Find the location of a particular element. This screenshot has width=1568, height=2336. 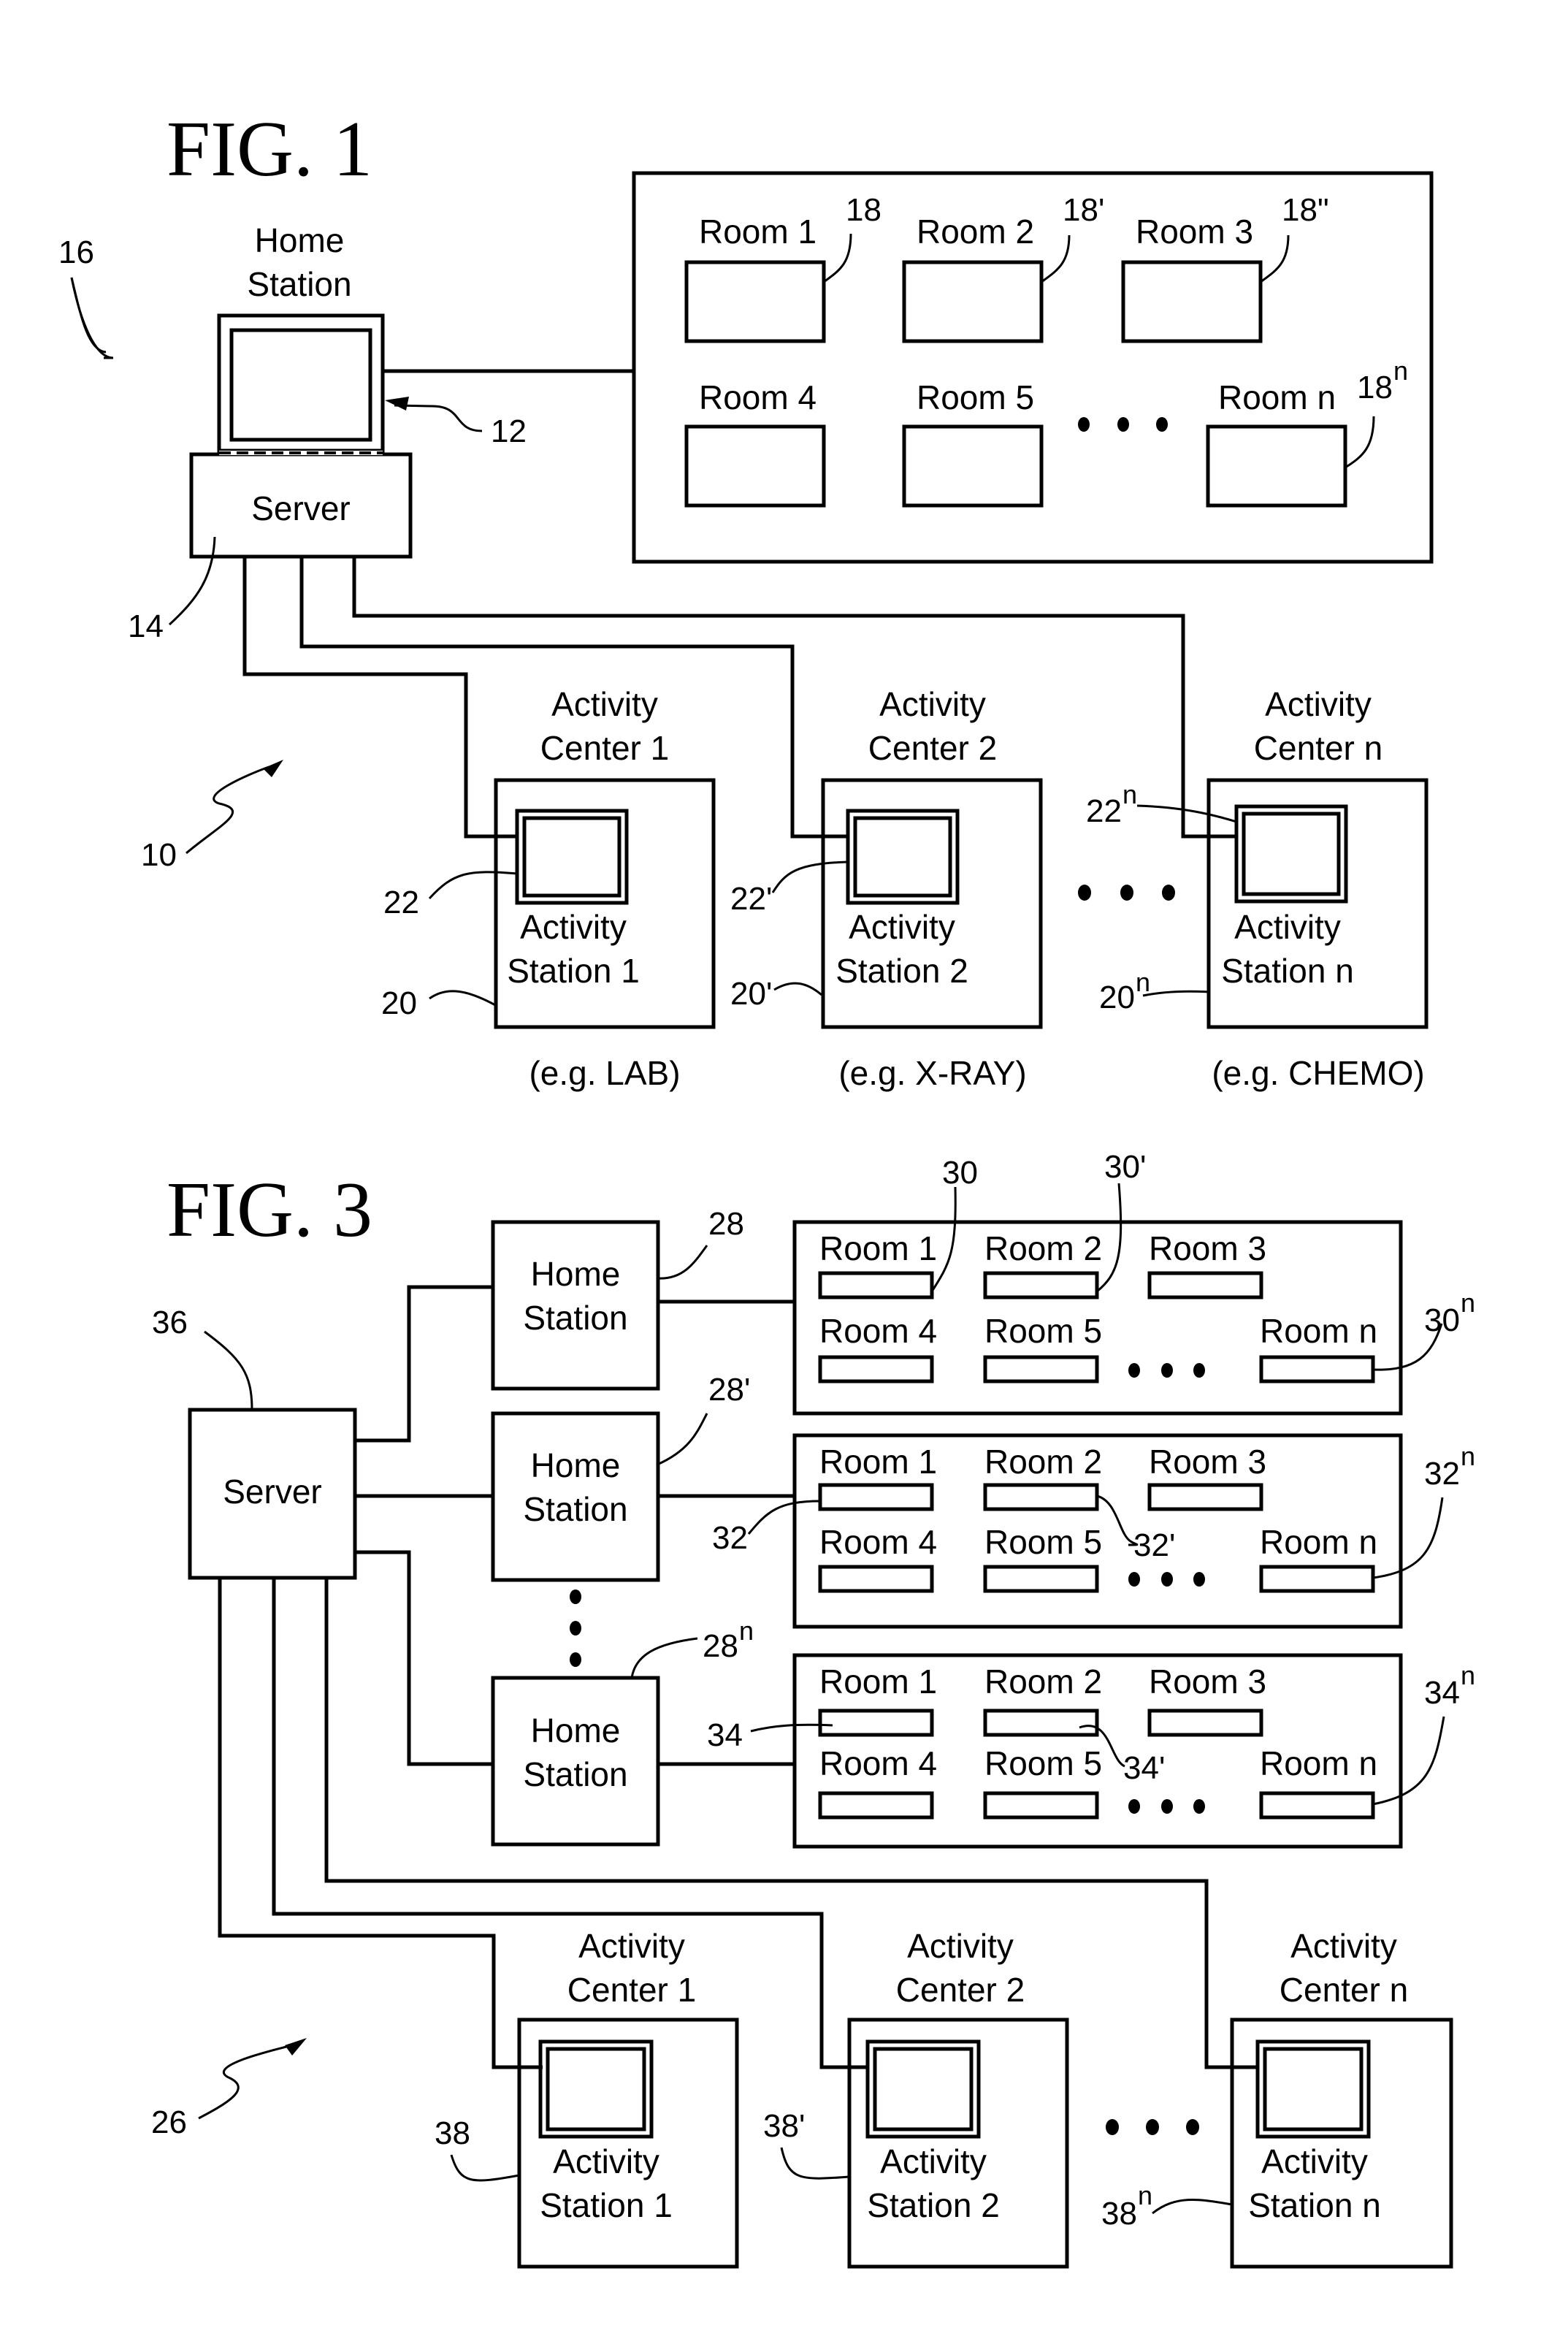

fig1-lead-18pp is located at coordinates (1275, 258).